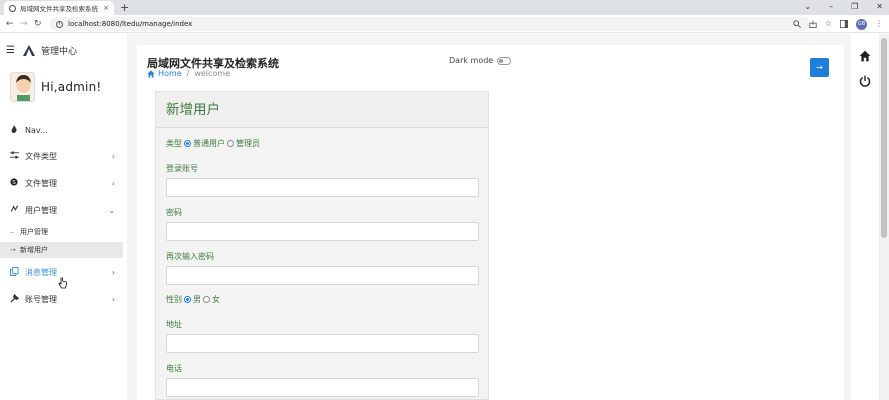 The image size is (889, 400). Describe the element at coordinates (187, 143) in the screenshot. I see `radio-normal-user` at that location.